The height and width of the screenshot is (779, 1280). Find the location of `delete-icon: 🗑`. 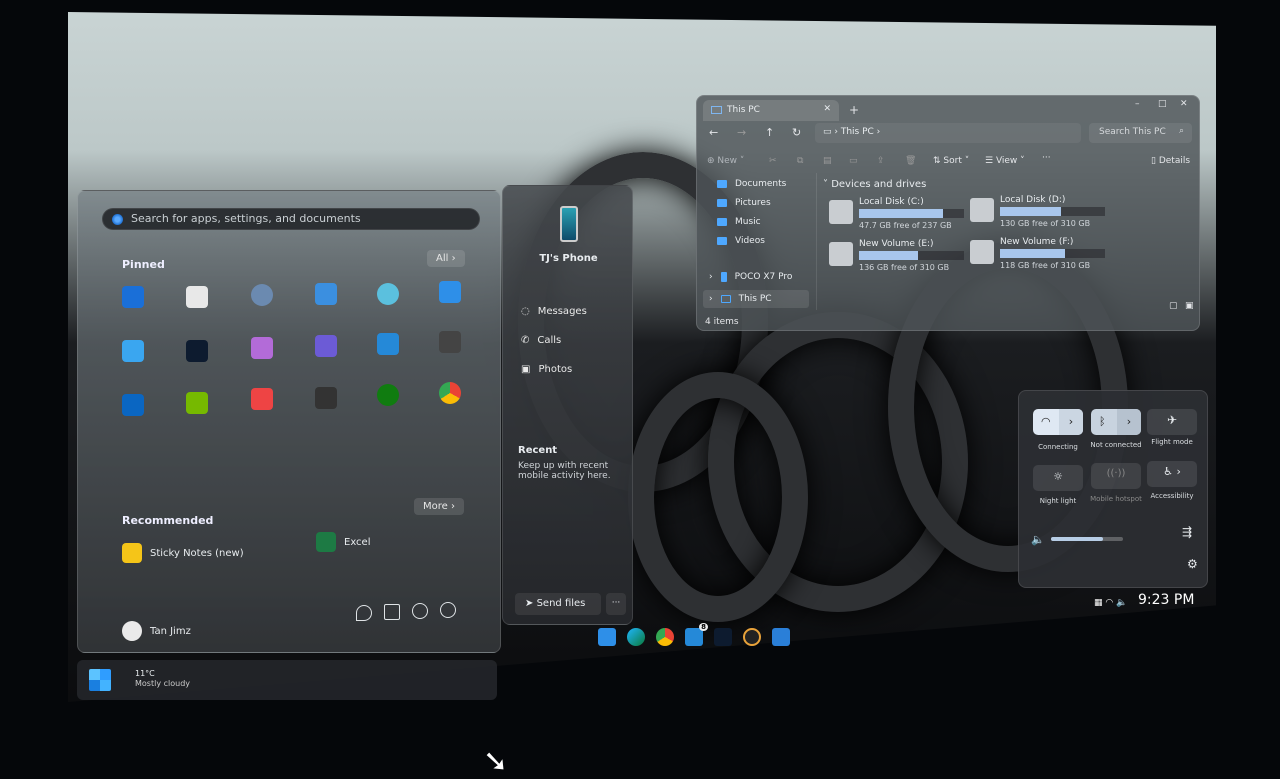

delete-icon: 🗑 is located at coordinates (910, 161).